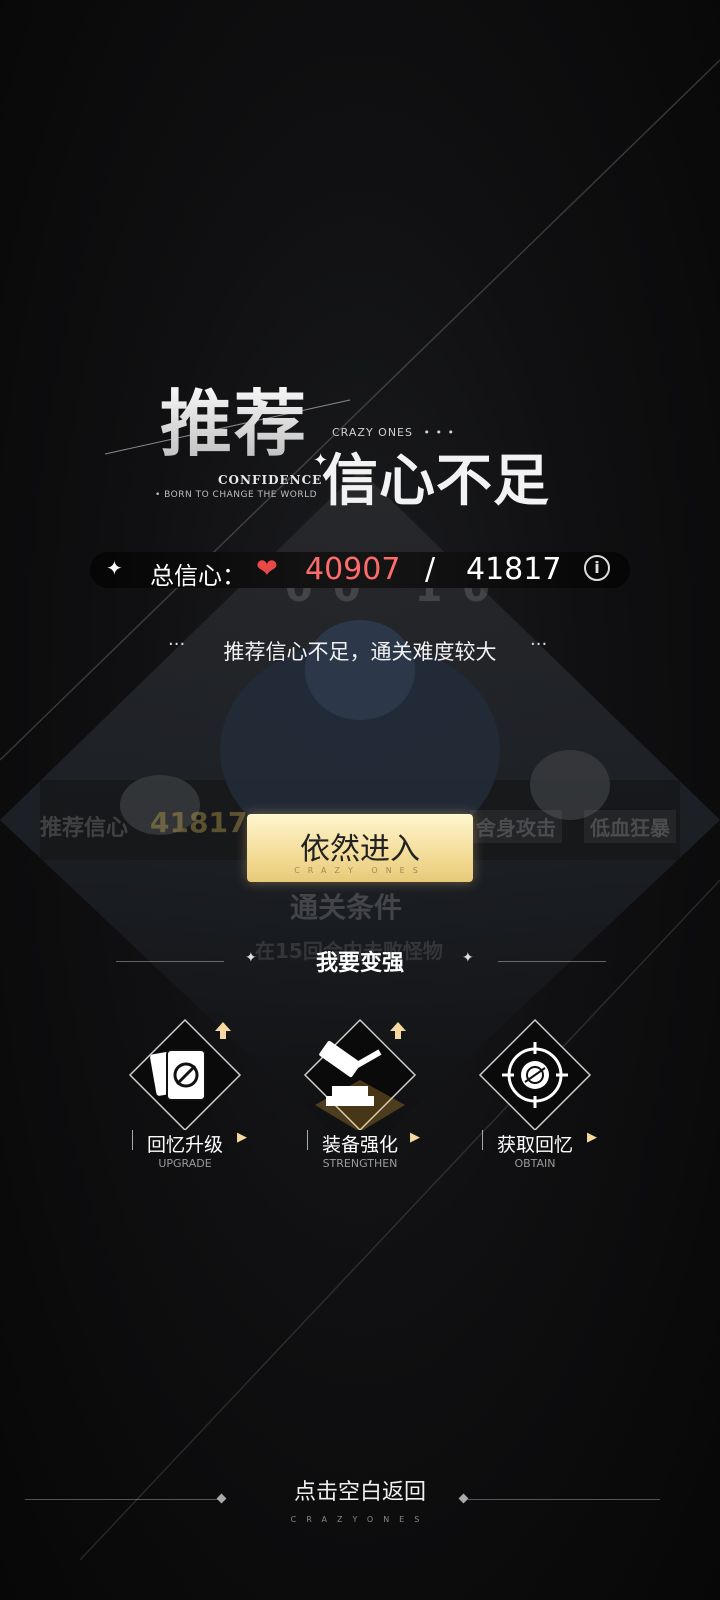  What do you see at coordinates (552, 961) in the screenshot?
I see `divider-right` at bounding box center [552, 961].